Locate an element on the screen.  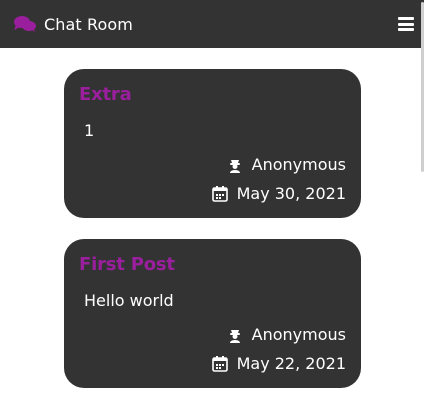
comments-icon is located at coordinates (25, 24).